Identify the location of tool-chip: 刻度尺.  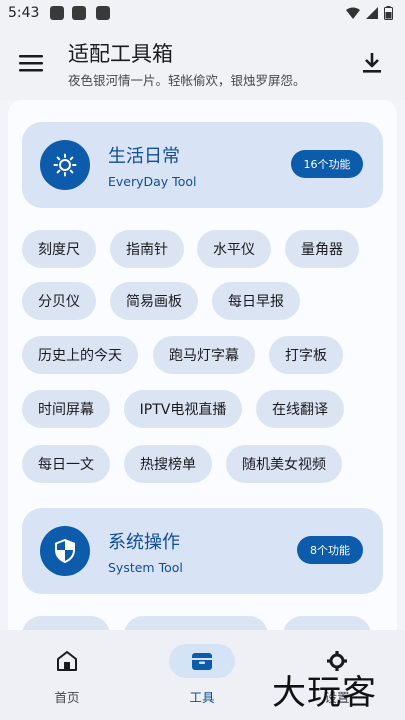
(59, 249).